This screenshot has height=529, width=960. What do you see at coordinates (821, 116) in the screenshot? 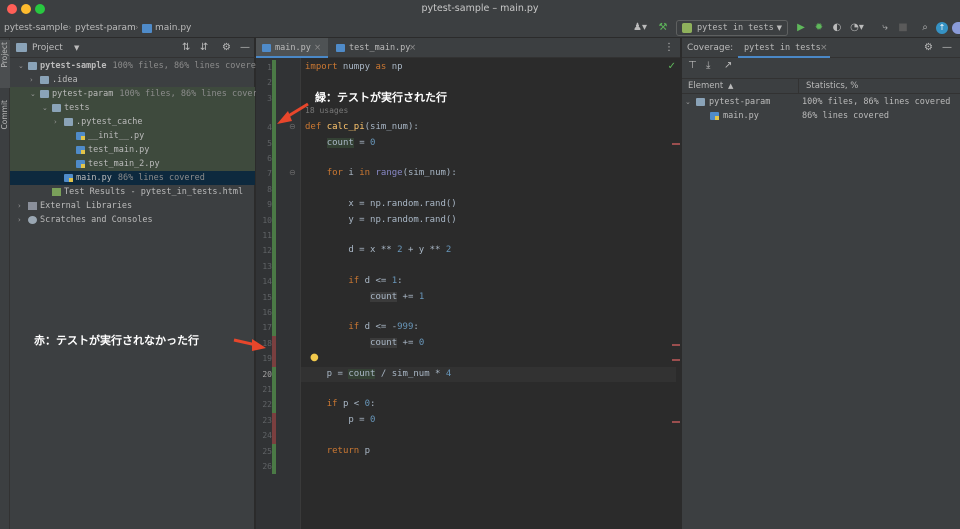
I see `coverage-row: main.py 86% lines covered` at bounding box center [821, 116].